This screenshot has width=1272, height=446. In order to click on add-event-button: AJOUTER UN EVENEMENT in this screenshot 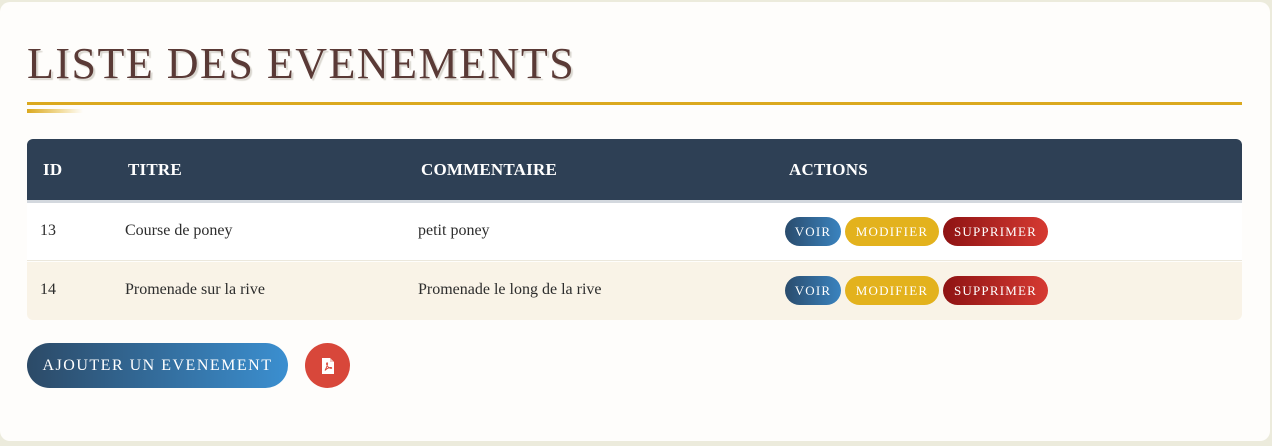, I will do `click(157, 365)`.